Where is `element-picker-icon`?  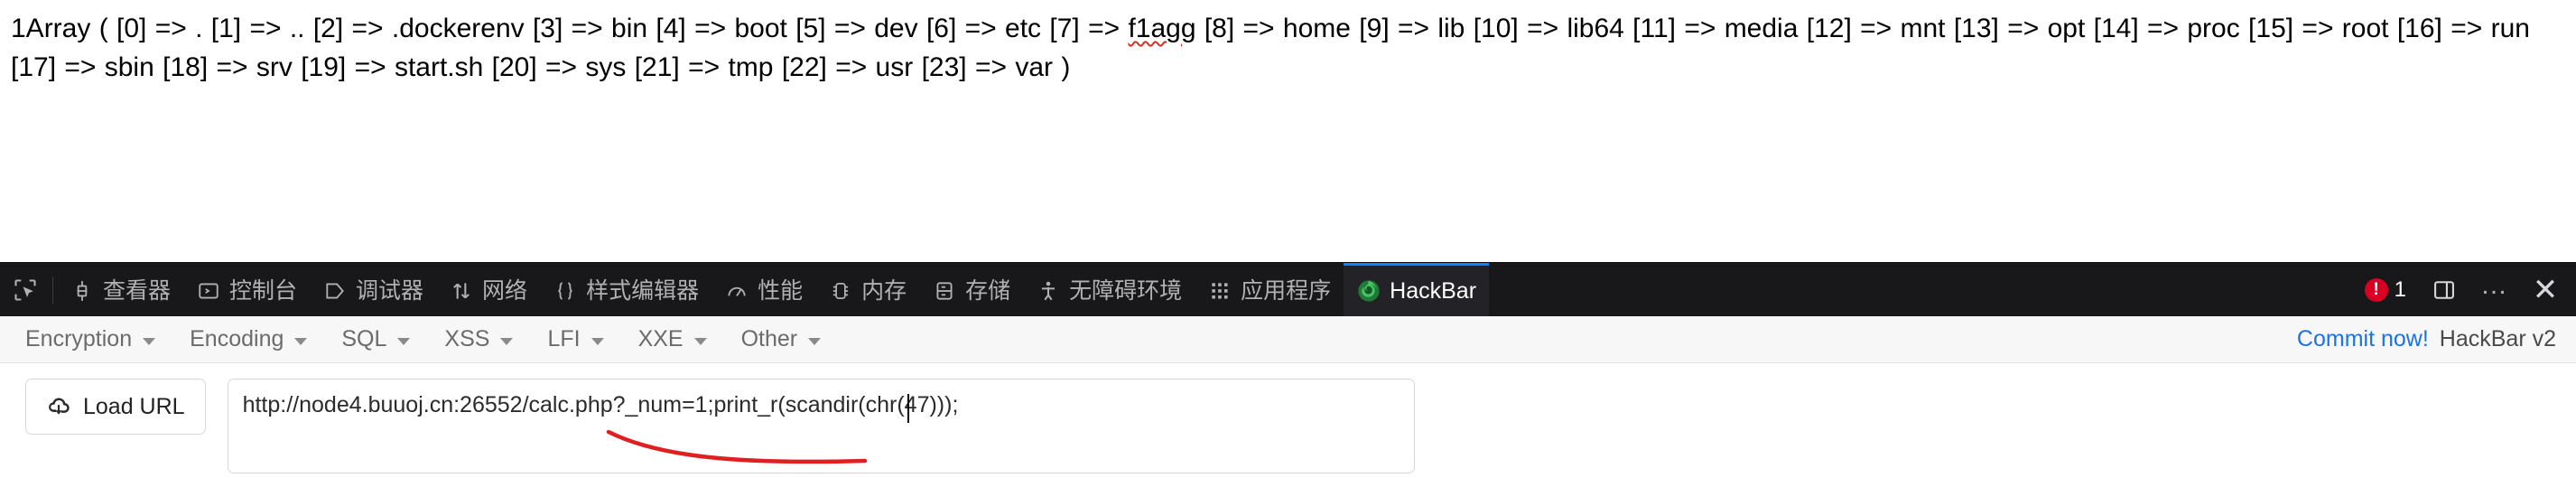
element-picker-icon is located at coordinates (25, 290).